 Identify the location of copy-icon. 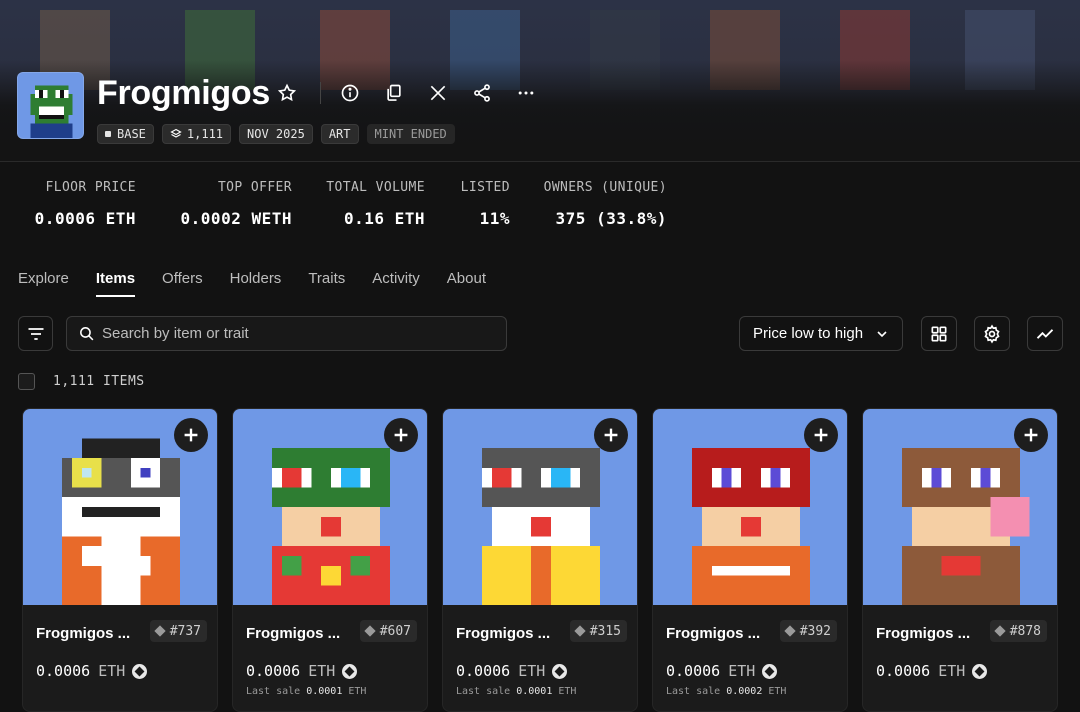
(394, 93).